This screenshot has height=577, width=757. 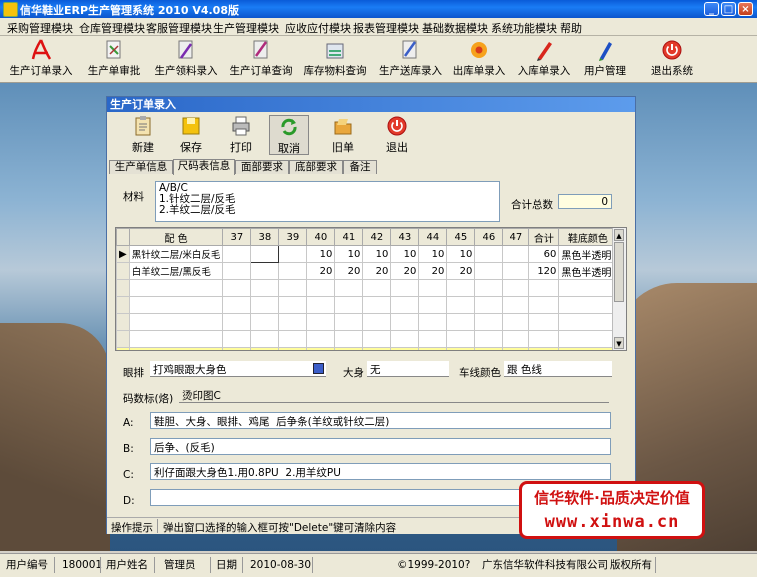 I want to click on table-row: ▶ 黑针纹二层/米白反毛 10 10 10 10 10 10 60 黑色半透明, so click(x=367, y=254).